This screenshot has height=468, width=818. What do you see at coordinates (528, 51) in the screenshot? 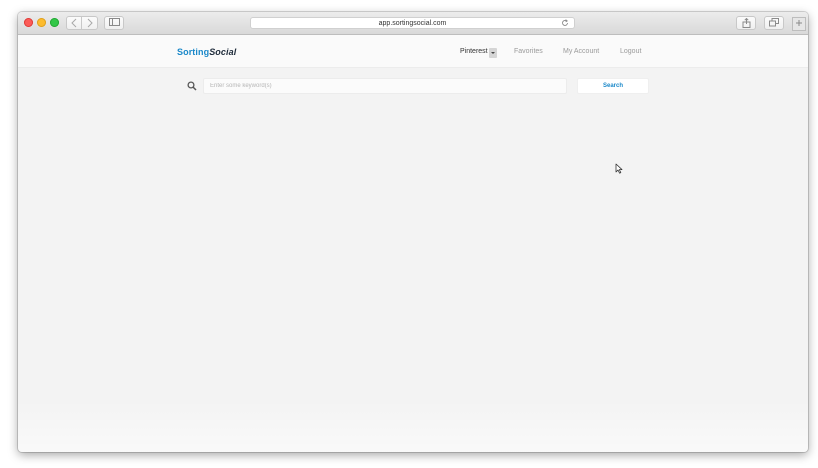
I see `nav-favorites: Favorites` at bounding box center [528, 51].